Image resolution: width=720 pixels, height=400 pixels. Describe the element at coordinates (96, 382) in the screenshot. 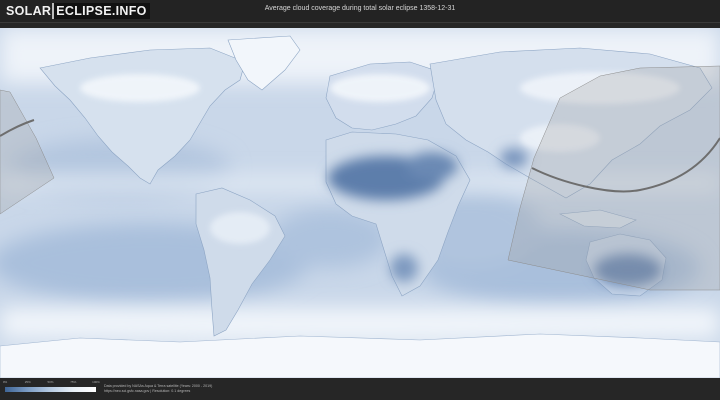

I see `legend-tick: 100%` at that location.